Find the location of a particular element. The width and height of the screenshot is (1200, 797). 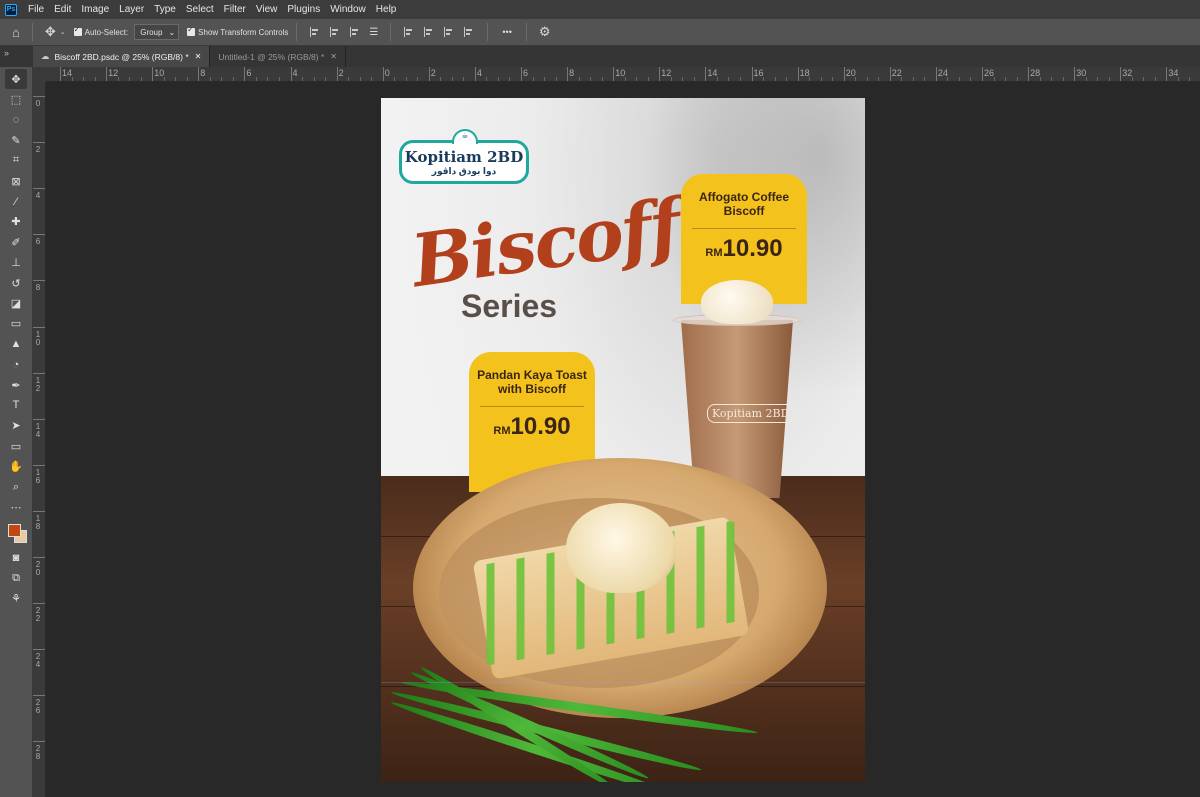

ruler-label: 26 is located at coordinates (38, 707).